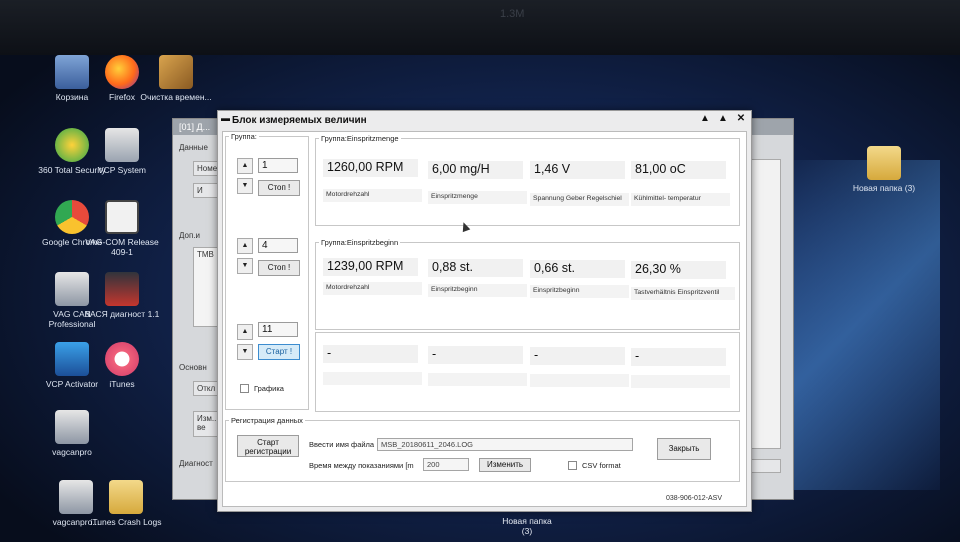 The width and height of the screenshot is (960, 542). I want to click on desktop-icon-itunes-crash-logs: iTunes Crash Logs, so click(126, 503).